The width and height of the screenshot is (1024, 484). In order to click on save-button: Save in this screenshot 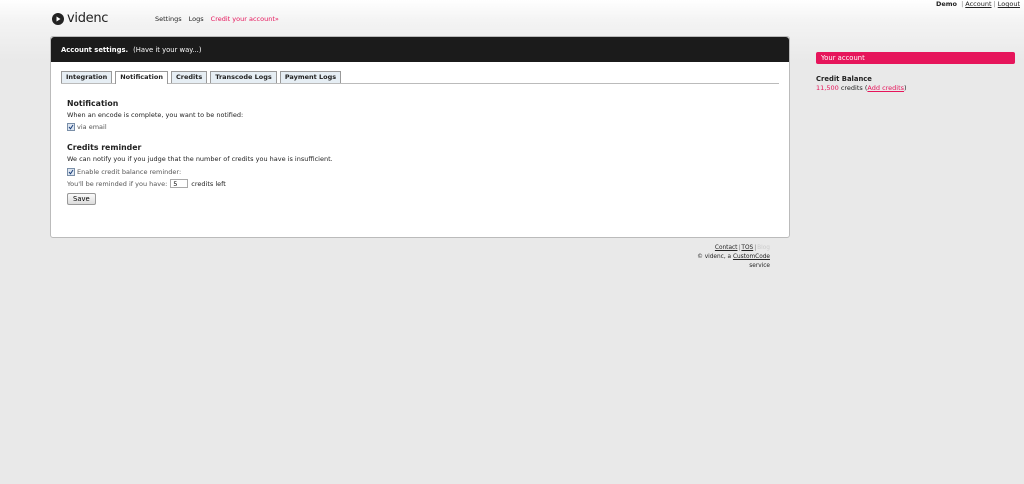, I will do `click(81, 199)`.